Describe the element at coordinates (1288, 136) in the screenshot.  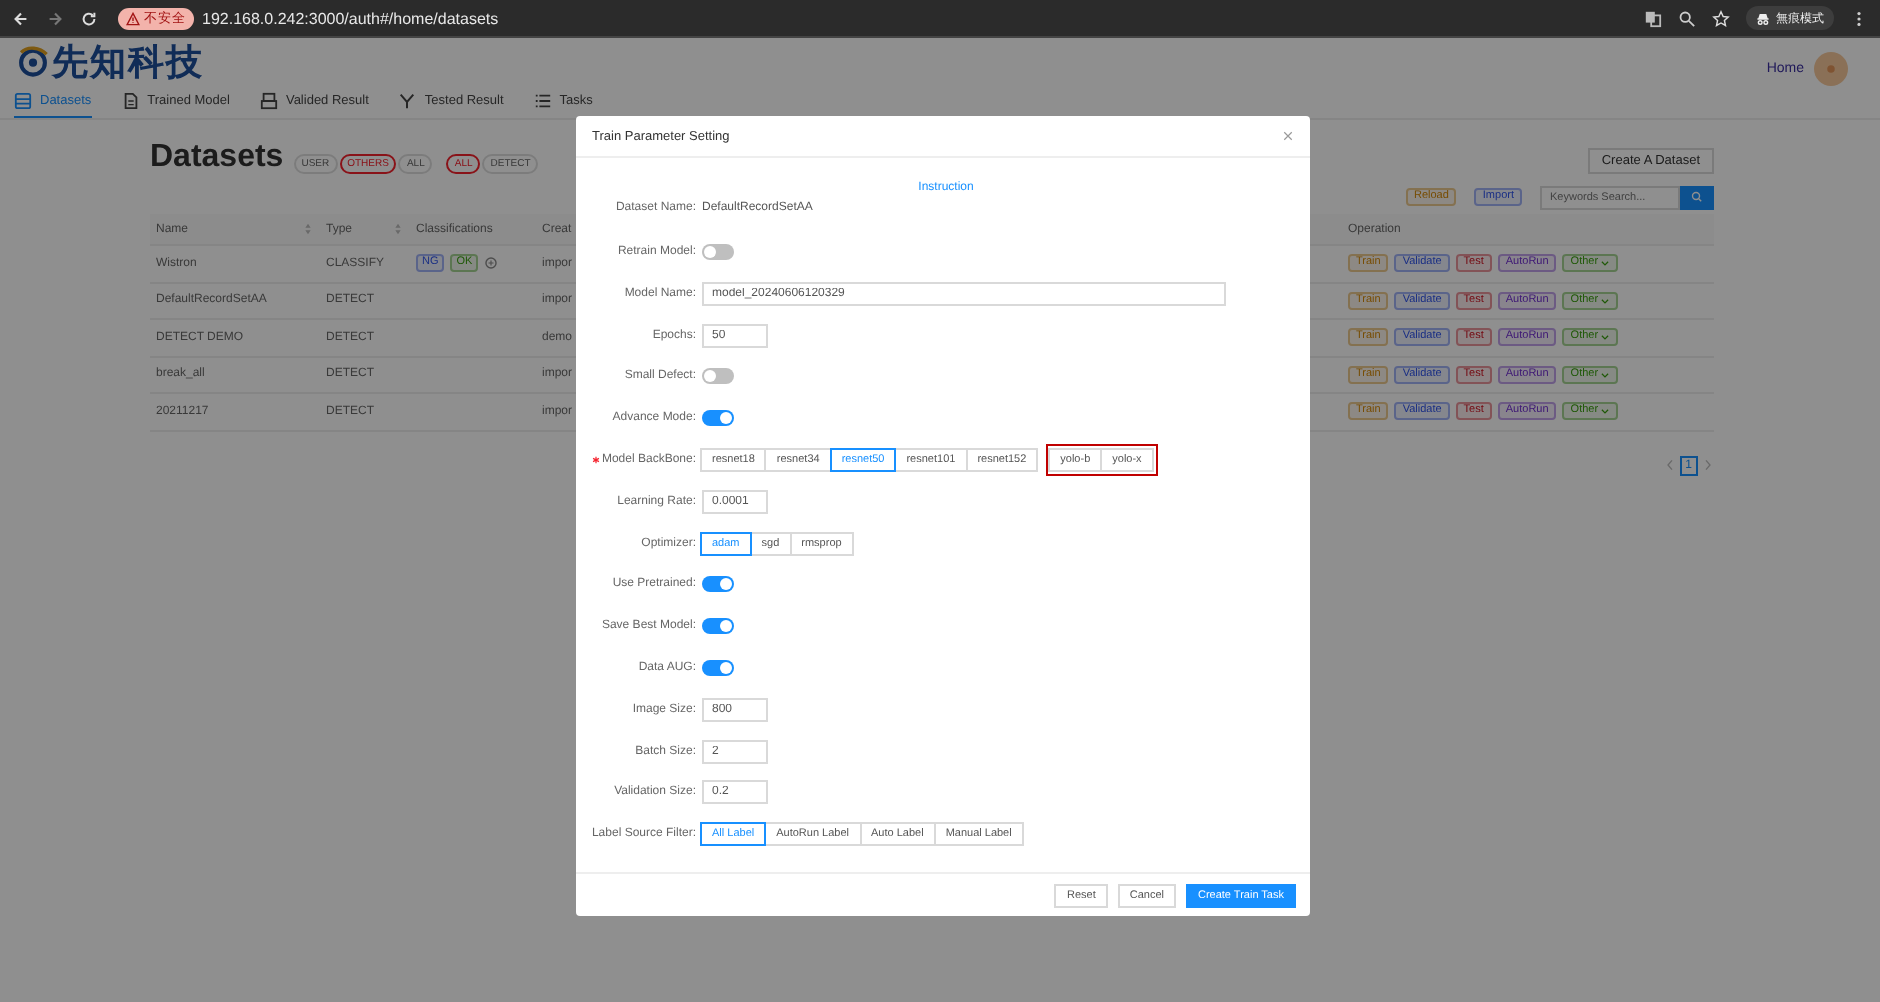
I see `close-icon` at that location.